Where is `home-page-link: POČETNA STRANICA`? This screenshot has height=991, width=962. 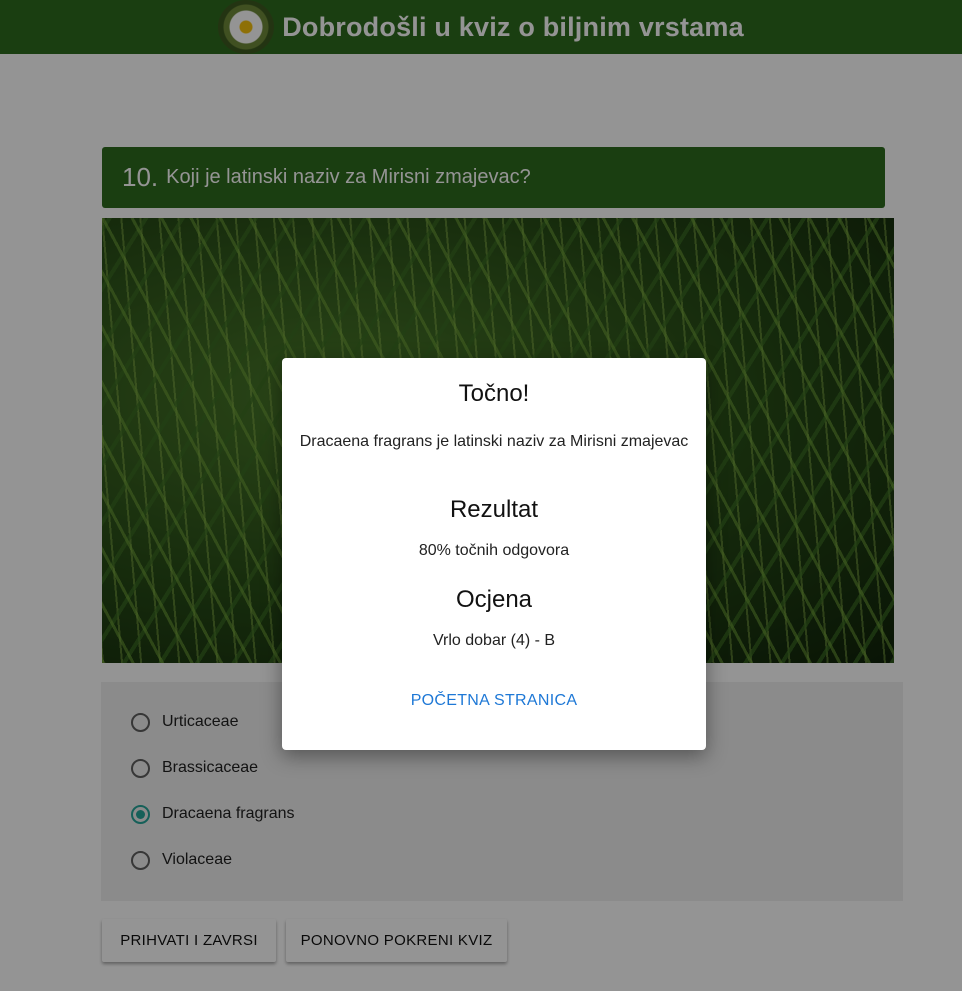
home-page-link: POČETNA STRANICA is located at coordinates (494, 701).